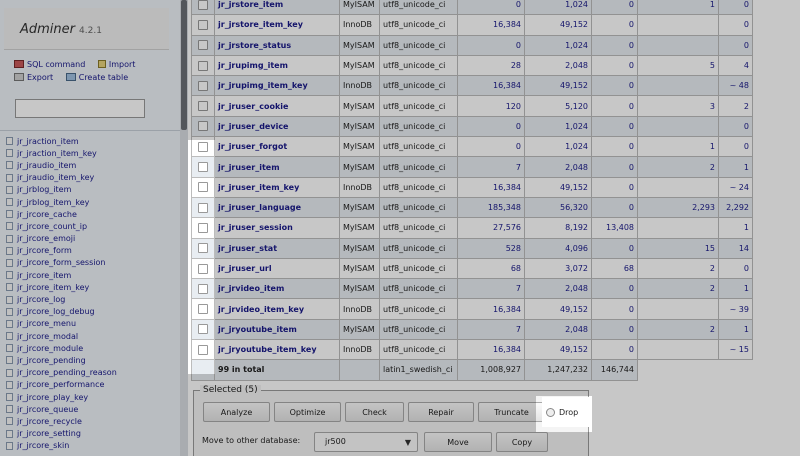  I want to click on sidebar-table-name: jr_jrcore_queue, so click(47, 409).